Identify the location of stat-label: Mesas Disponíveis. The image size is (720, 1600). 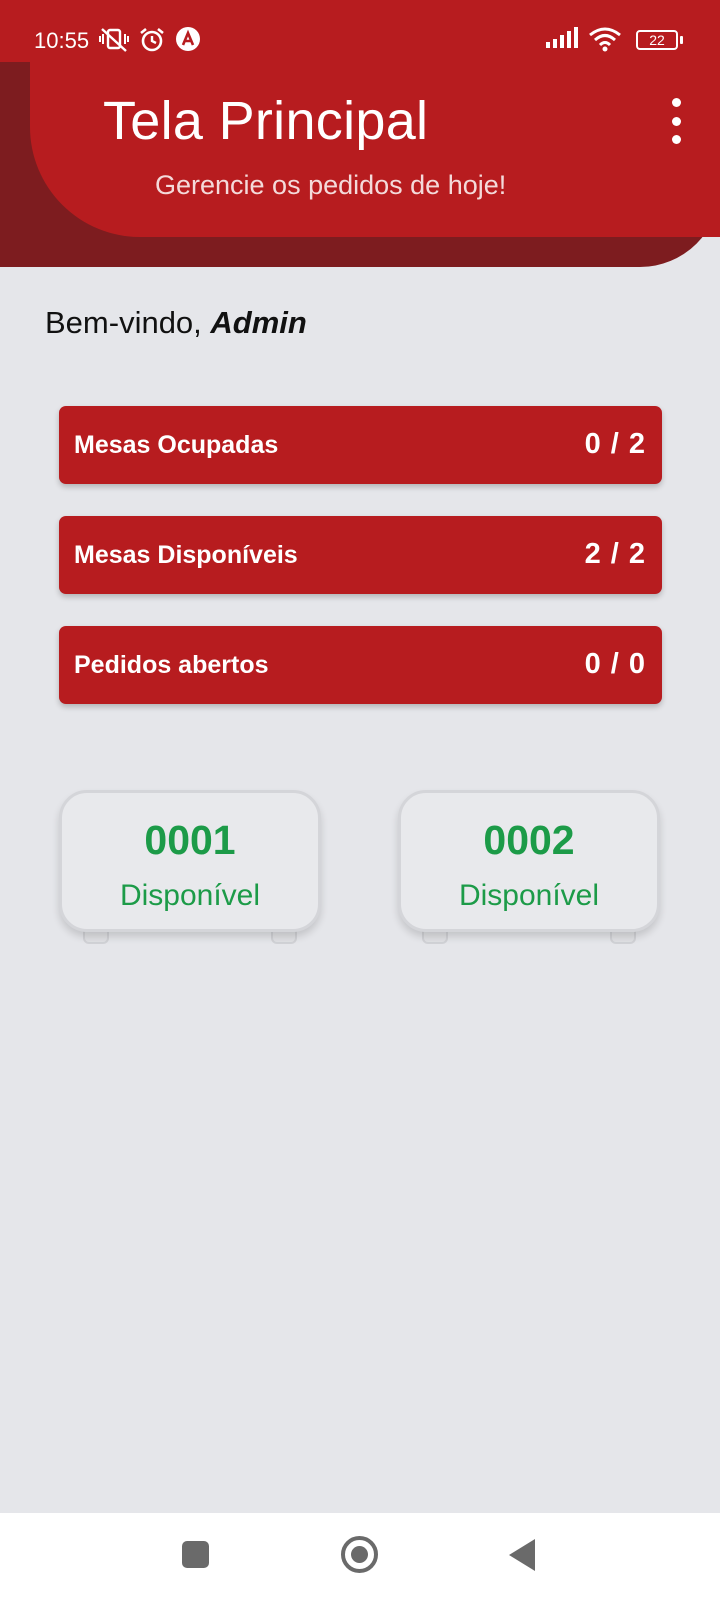
(186, 555).